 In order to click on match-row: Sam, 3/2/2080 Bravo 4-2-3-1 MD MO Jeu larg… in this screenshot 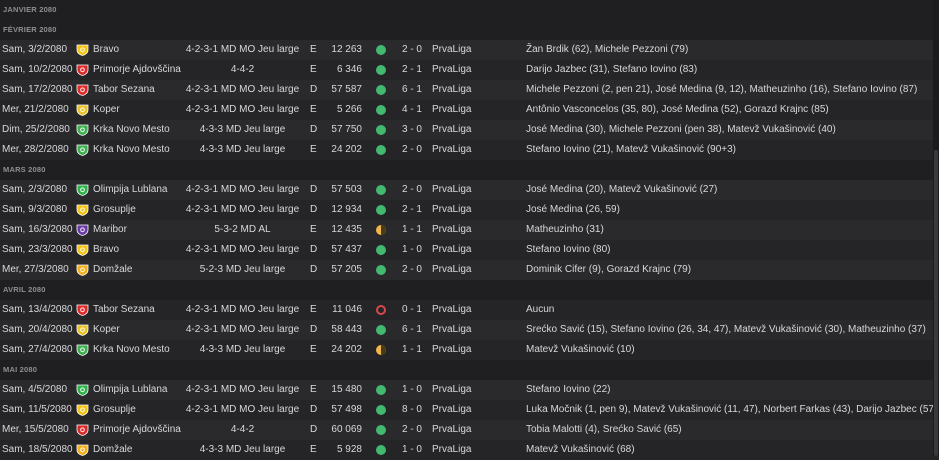, I will do `click(469, 50)`.